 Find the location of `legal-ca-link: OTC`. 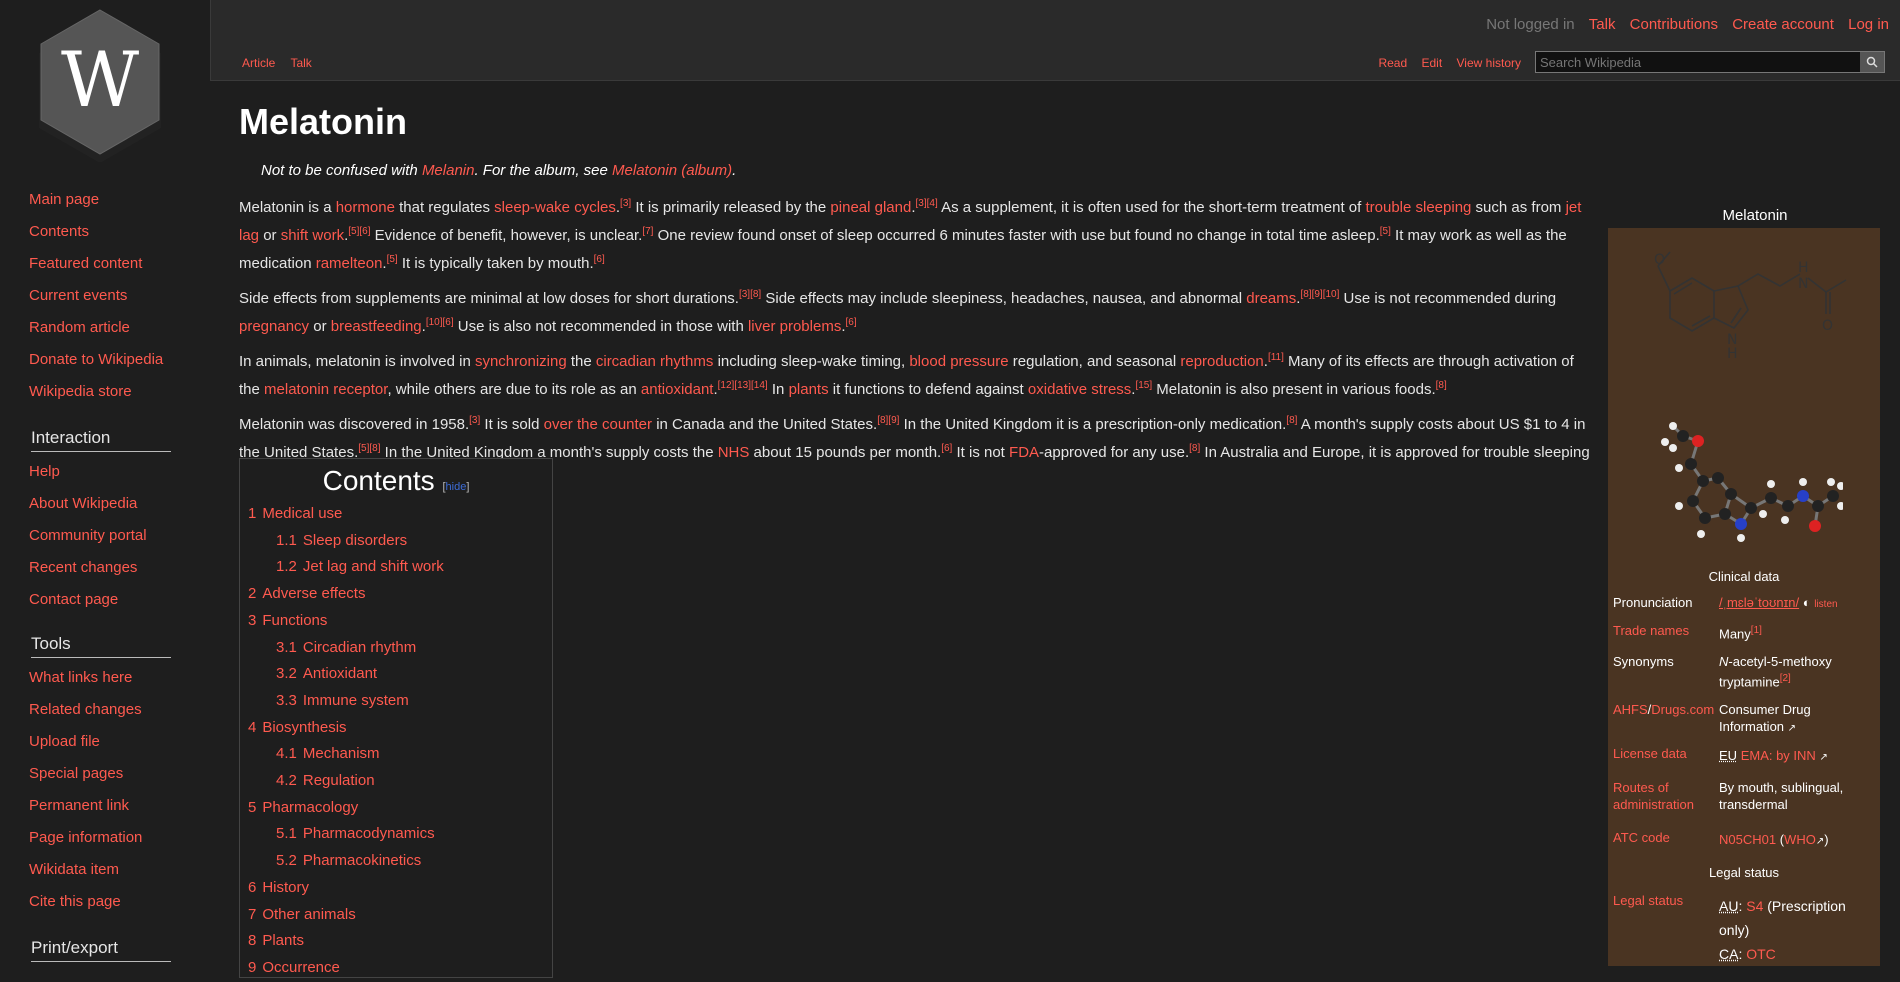

legal-ca-link: OTC is located at coordinates (1761, 954).